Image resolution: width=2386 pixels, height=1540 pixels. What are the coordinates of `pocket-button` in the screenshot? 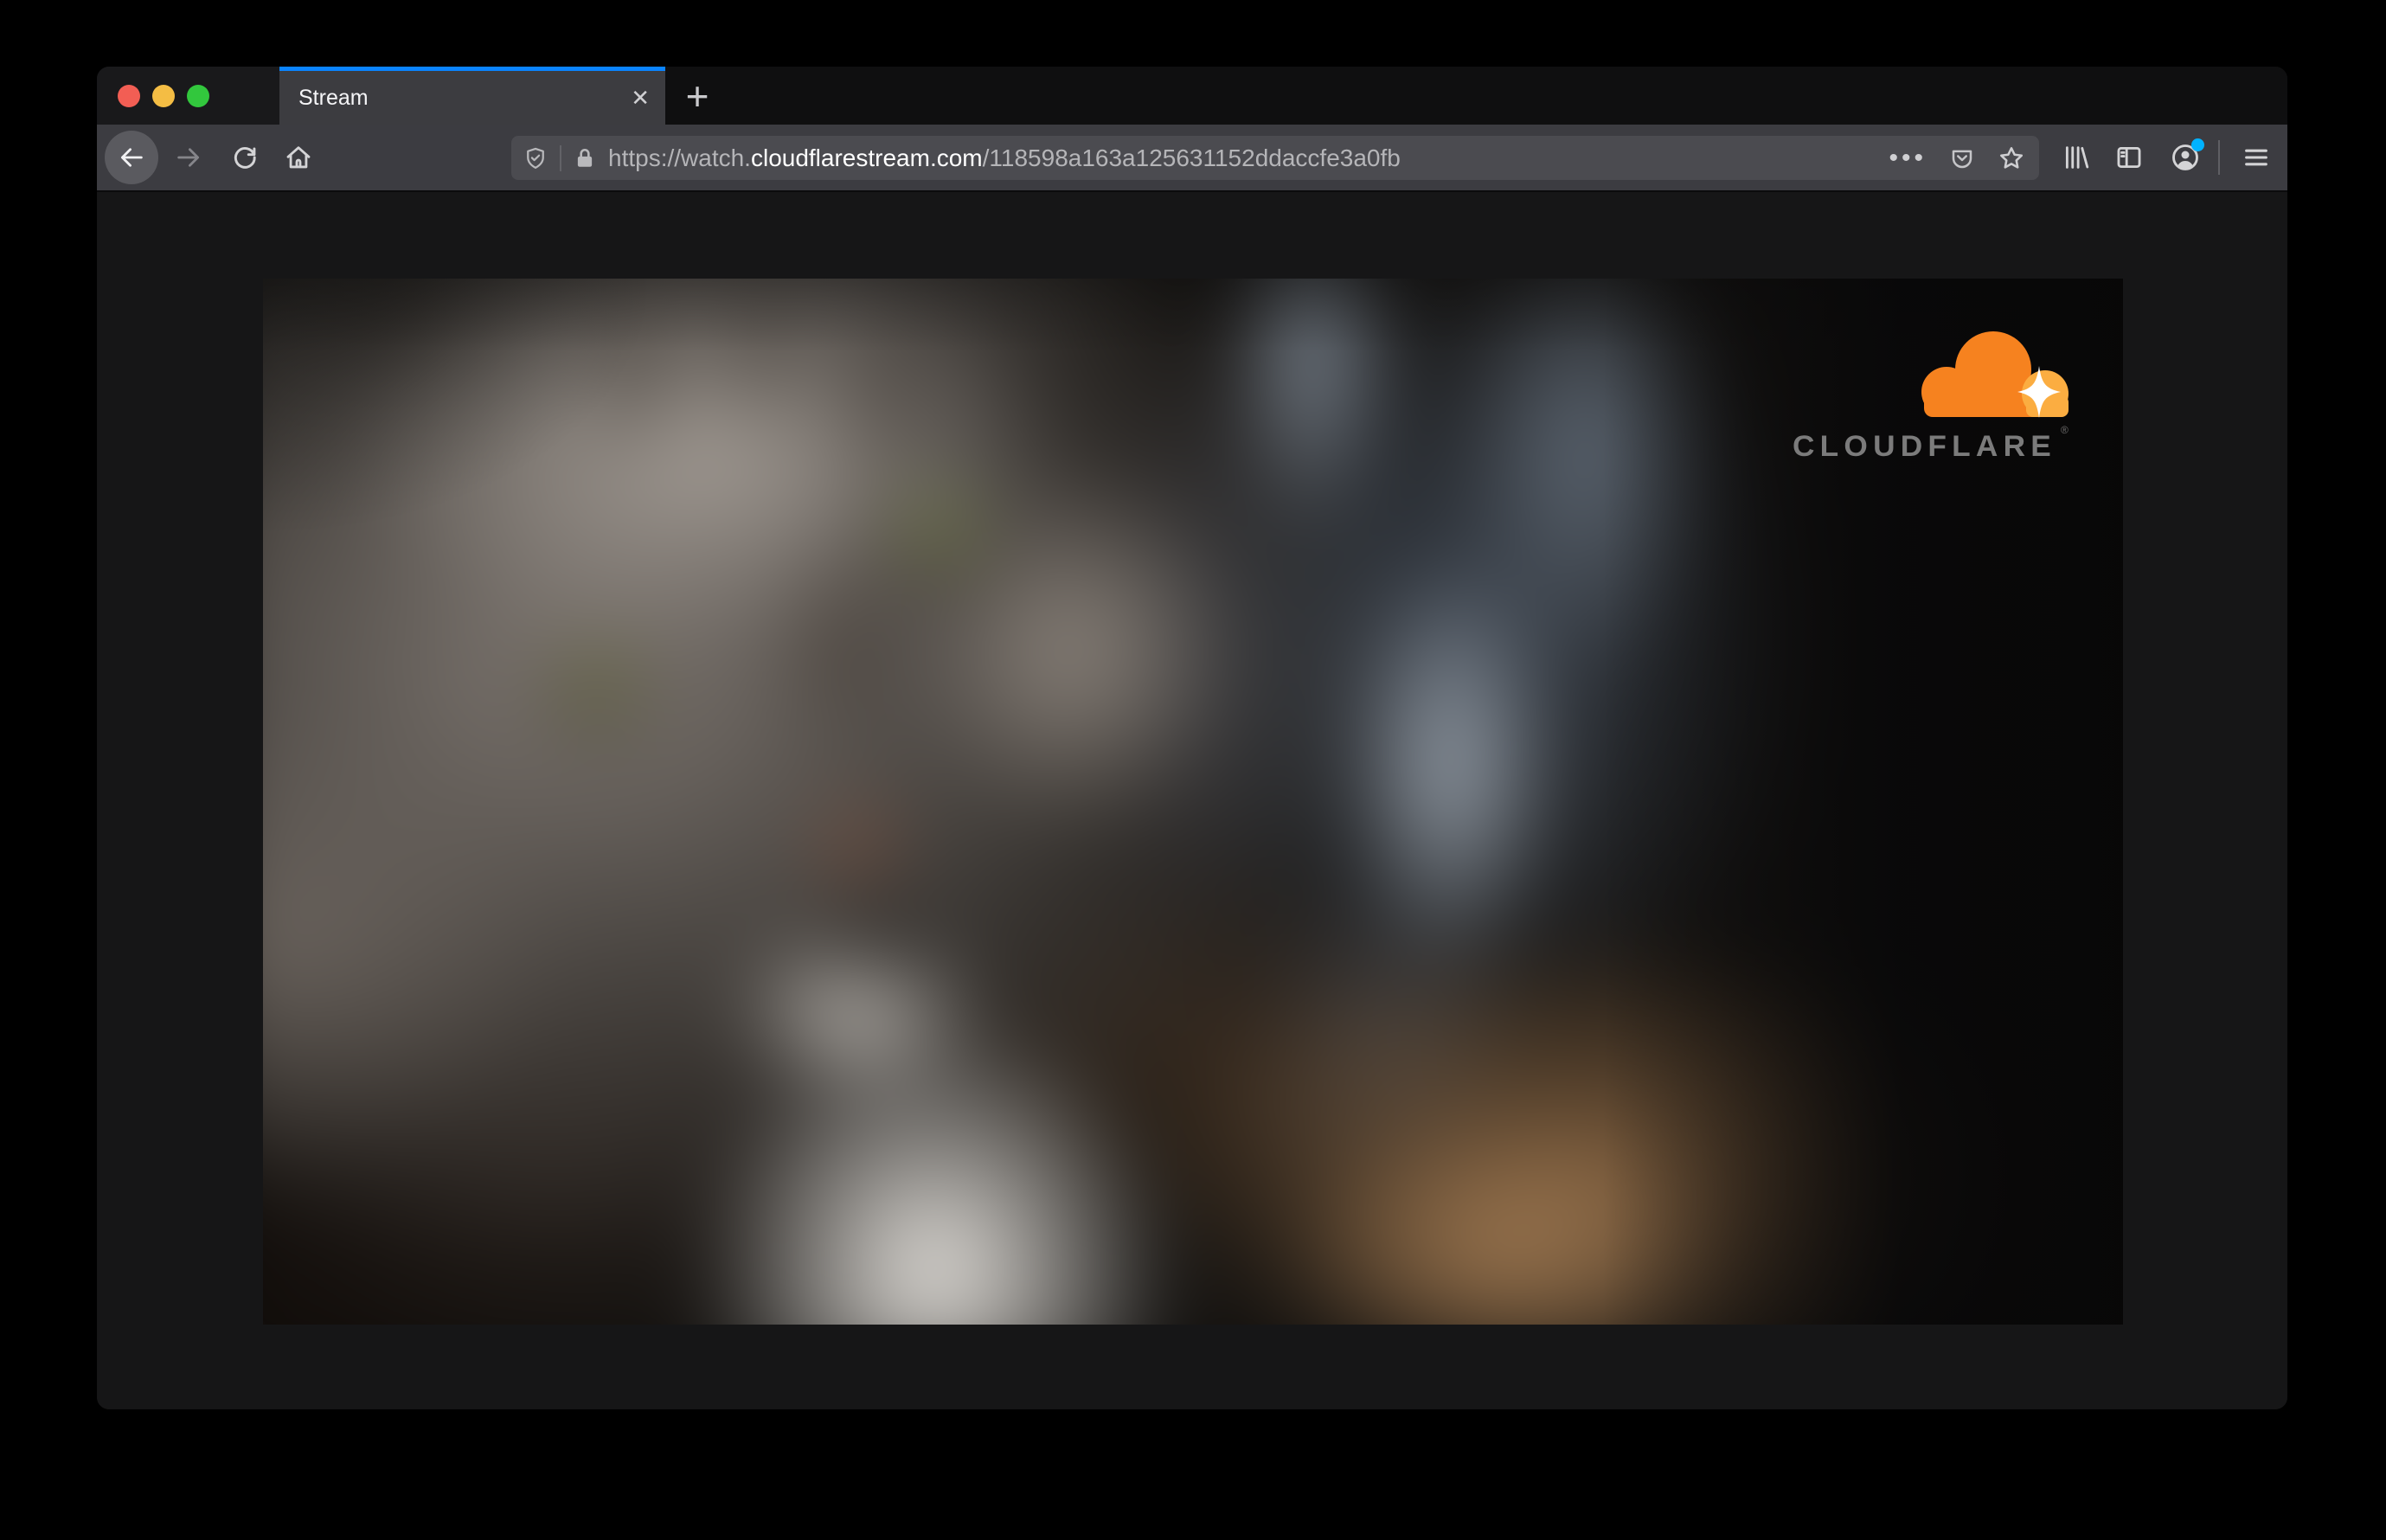 It's located at (1962, 158).